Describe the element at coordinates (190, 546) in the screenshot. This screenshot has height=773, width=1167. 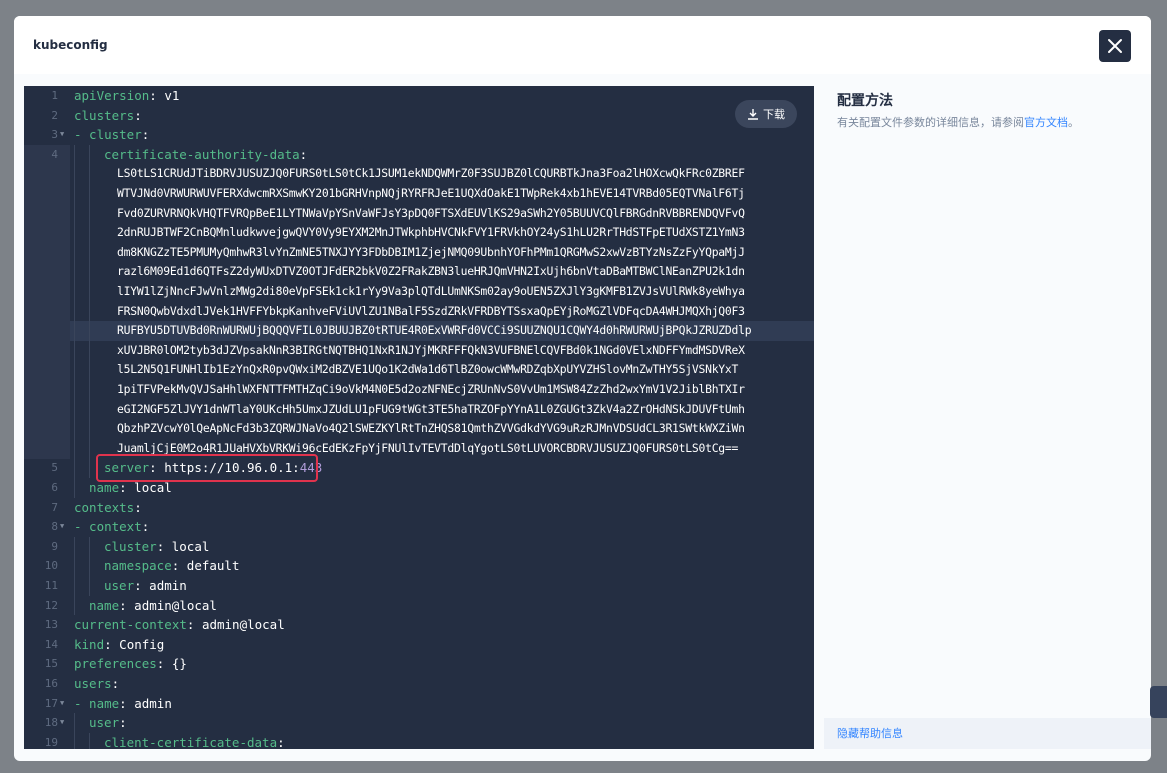
I see `yaml-value: local` at that location.